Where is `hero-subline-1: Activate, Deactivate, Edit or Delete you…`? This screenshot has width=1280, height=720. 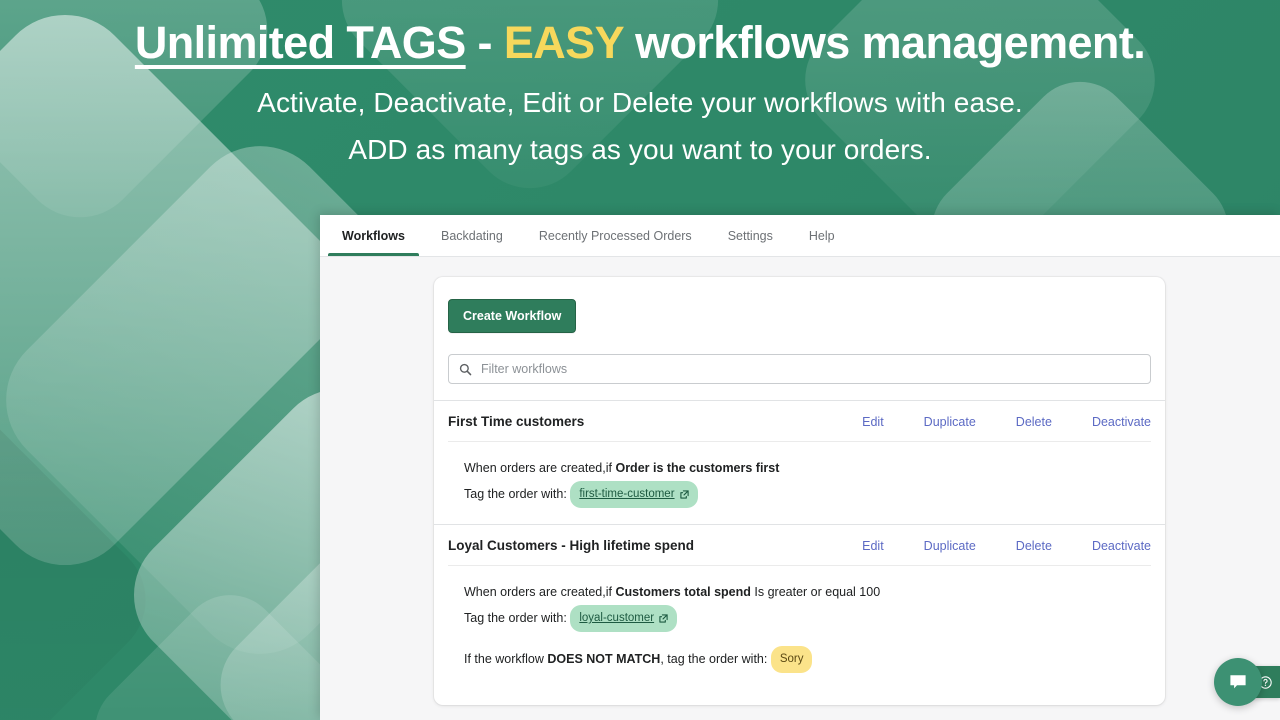
hero-subline-1: Activate, Deactivate, Edit or Delete you… is located at coordinates (640, 103).